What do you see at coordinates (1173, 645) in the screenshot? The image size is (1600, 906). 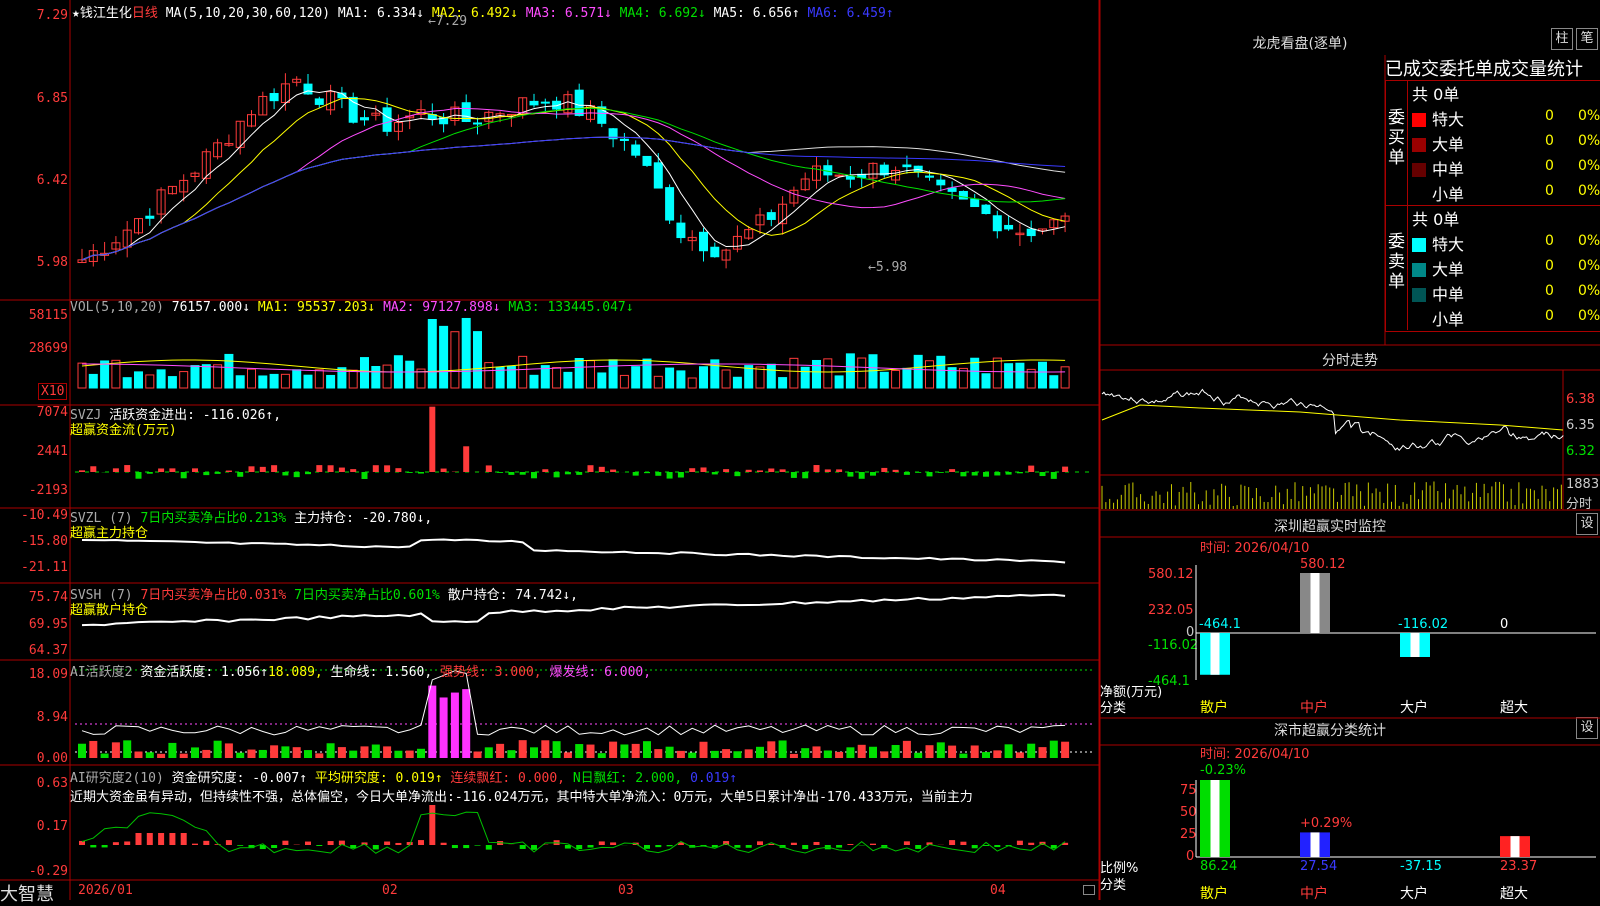 I see `szcy-tick: -116.02` at bounding box center [1173, 645].